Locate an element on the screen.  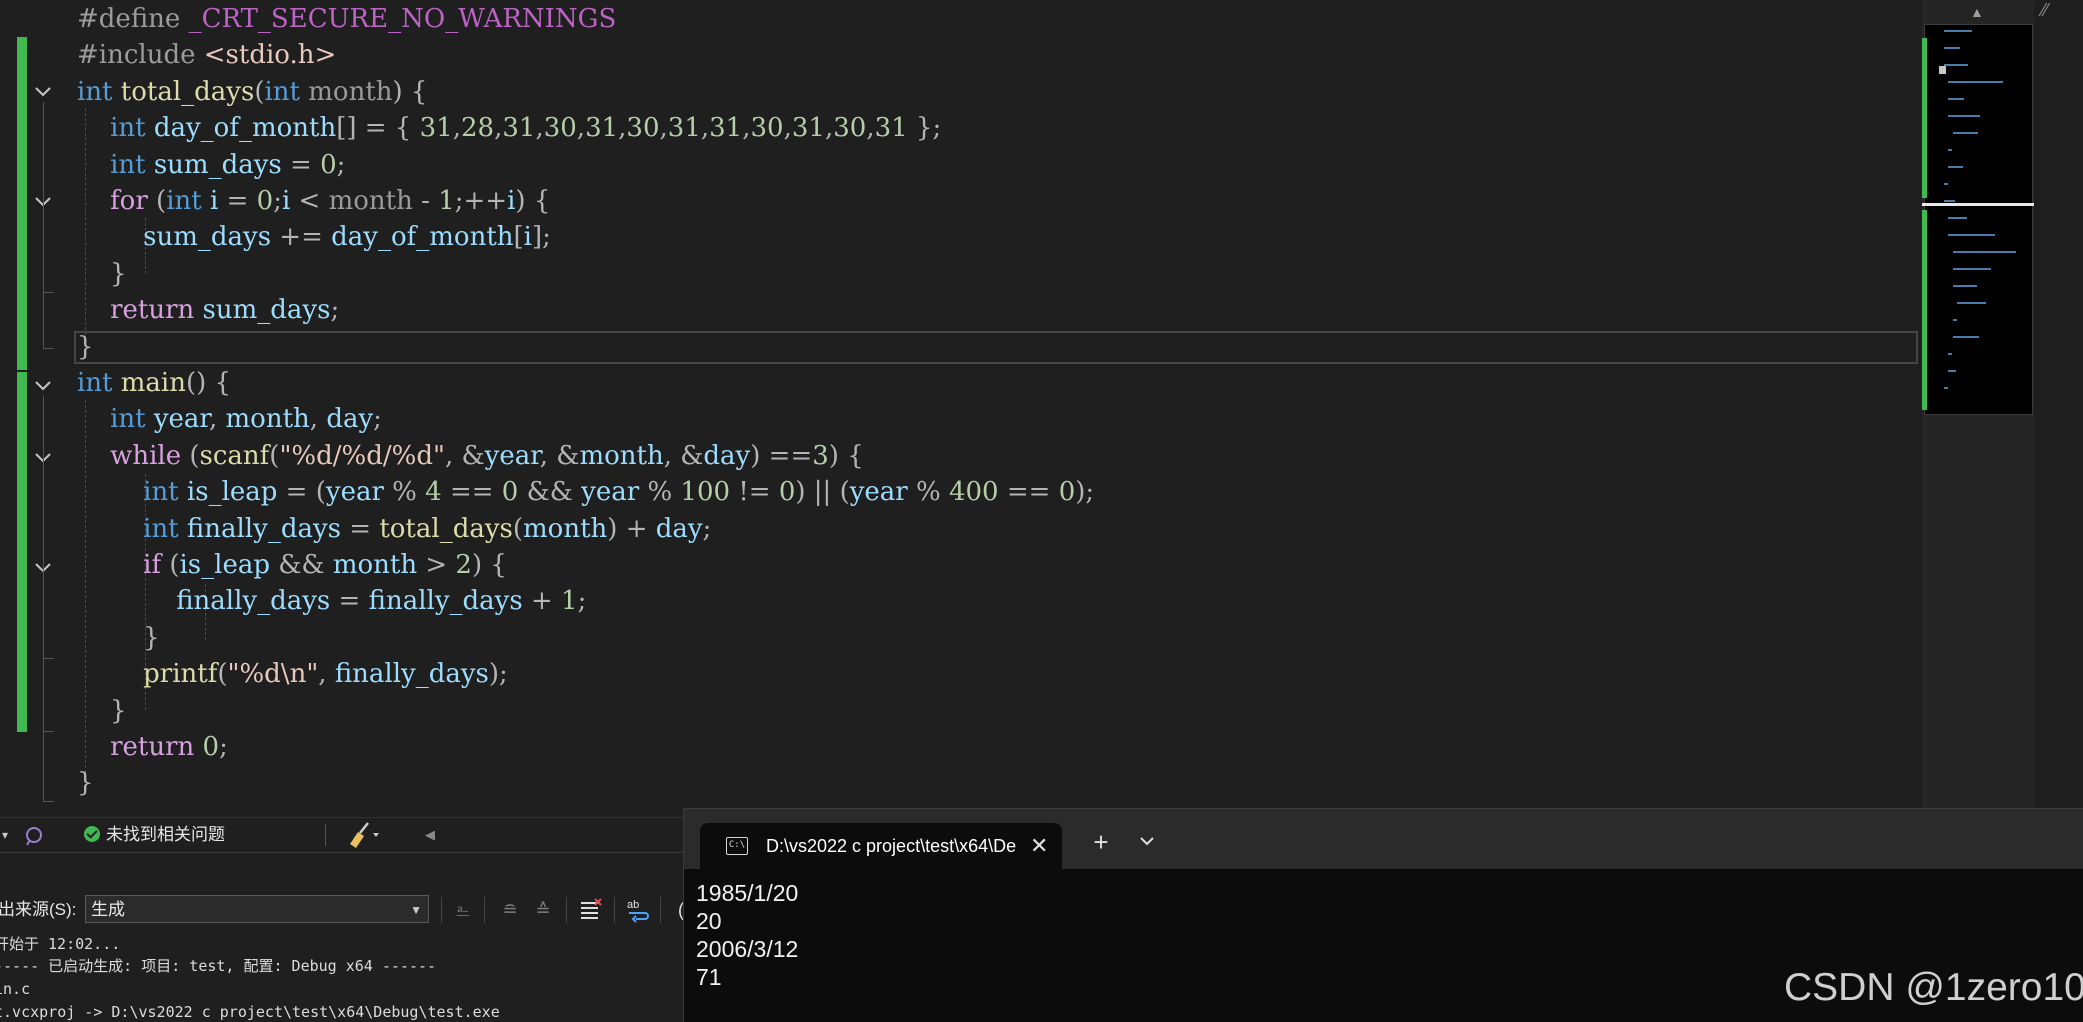
copilot-icon is located at coordinates (34, 835).